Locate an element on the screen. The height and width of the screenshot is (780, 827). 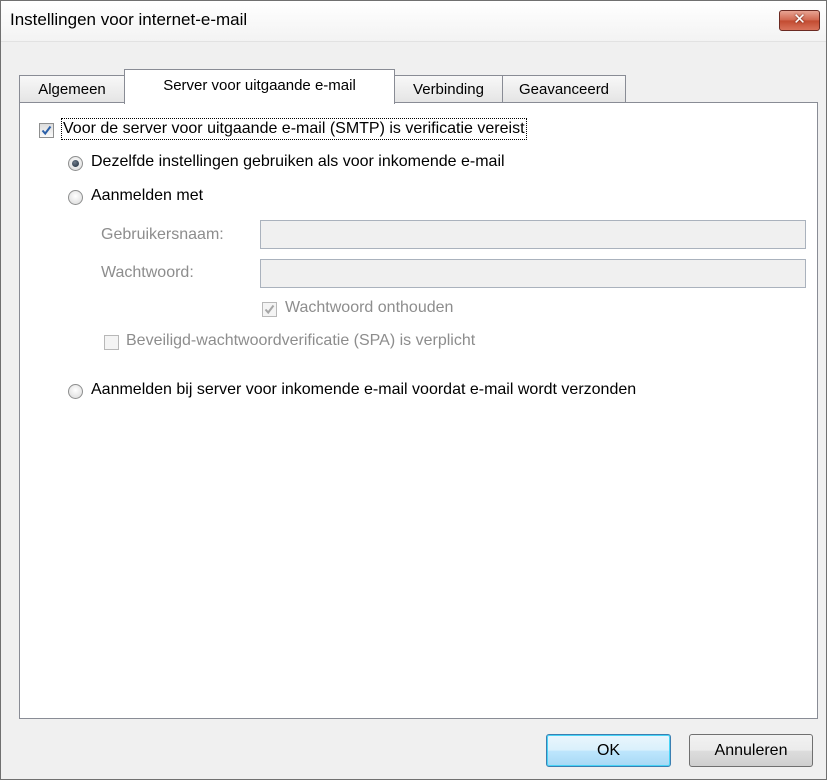
radio-same-settings is located at coordinates (75, 163).